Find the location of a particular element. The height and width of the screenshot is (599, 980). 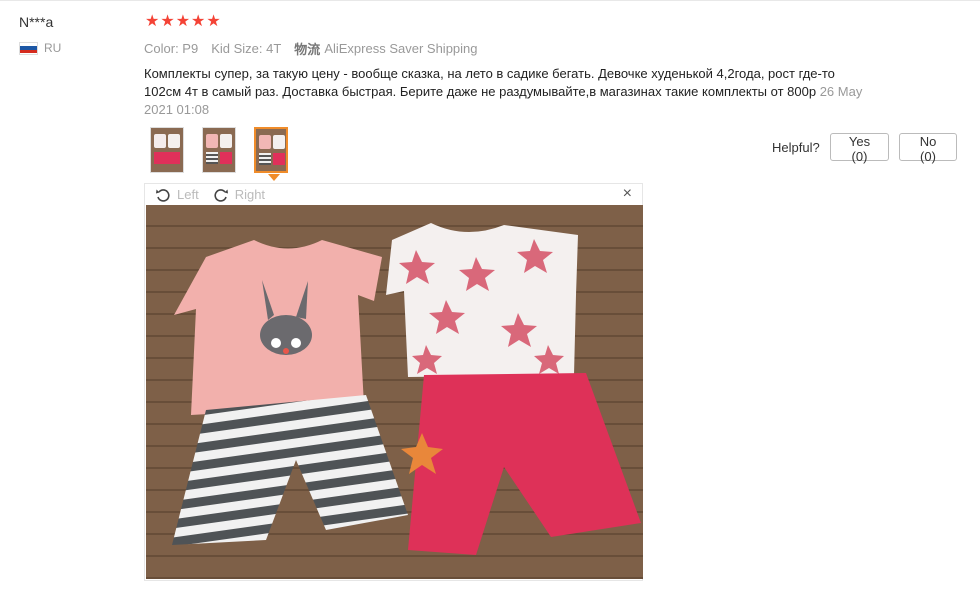

photo-thumbnails is located at coordinates (219, 150).